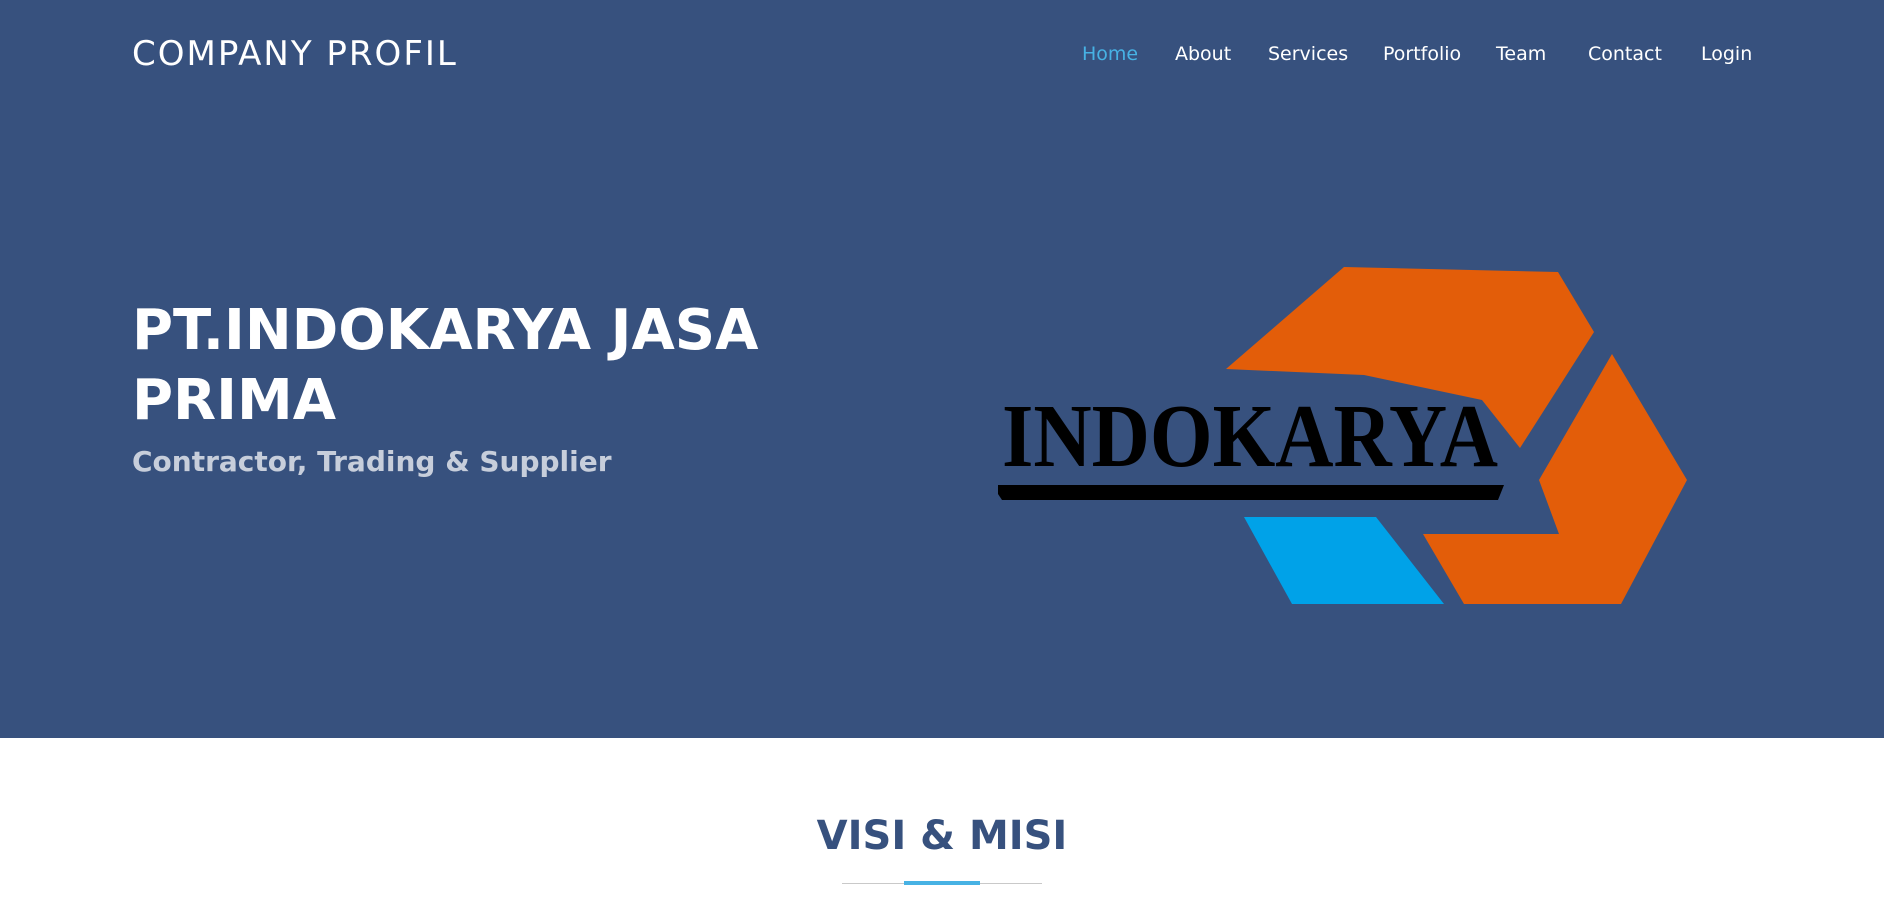  Describe the element at coordinates (445, 365) in the screenshot. I see `hero-title: PT.INDOKARYA JASA PRIMA` at that location.